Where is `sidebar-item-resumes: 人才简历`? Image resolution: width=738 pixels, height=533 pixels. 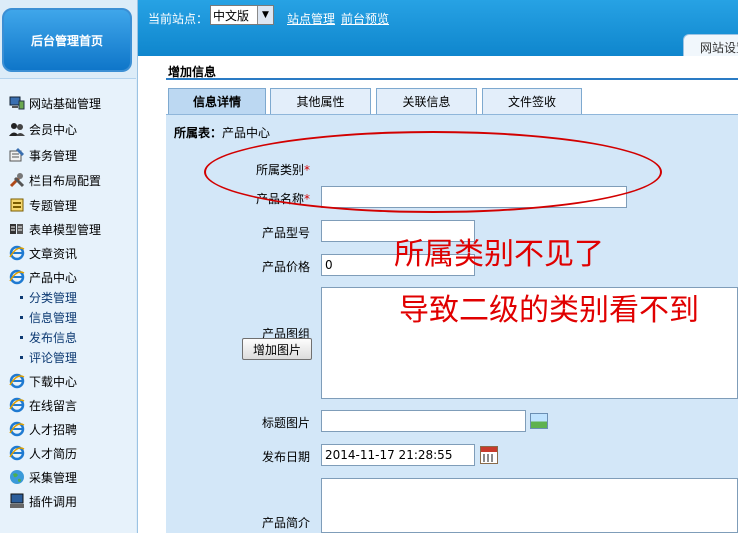
sidebar-item-resumes: 人才简历 is located at coordinates (43, 453).